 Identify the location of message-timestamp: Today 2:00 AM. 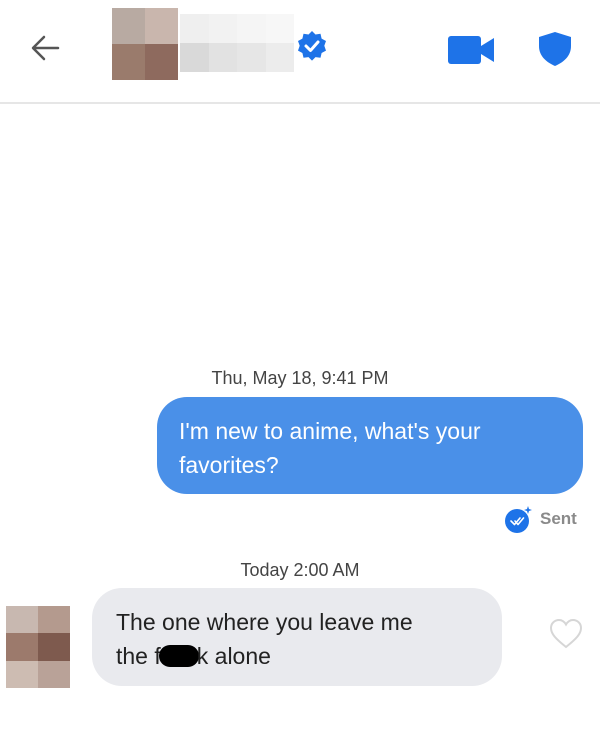
(300, 570).